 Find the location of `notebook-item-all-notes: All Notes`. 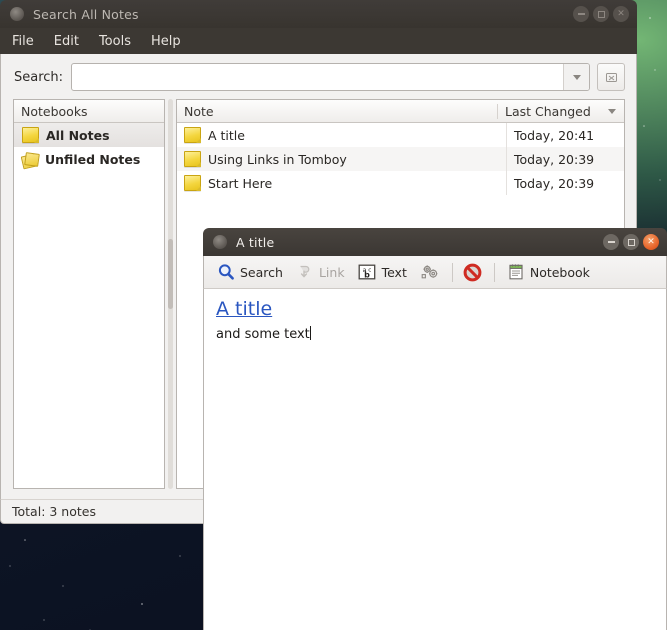

notebook-item-all-notes: All Notes is located at coordinates (89, 135).